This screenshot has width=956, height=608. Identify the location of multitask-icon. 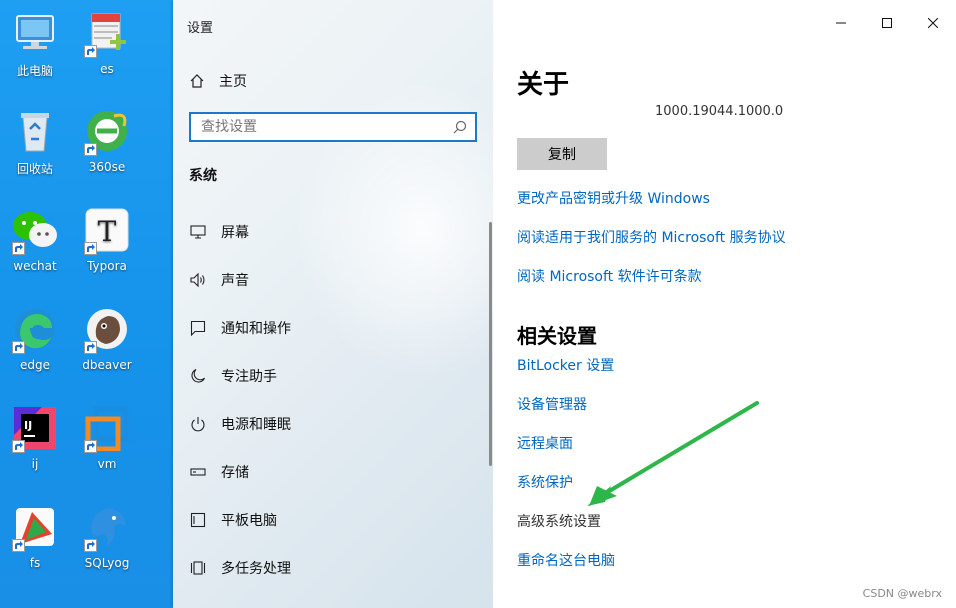
(198, 568).